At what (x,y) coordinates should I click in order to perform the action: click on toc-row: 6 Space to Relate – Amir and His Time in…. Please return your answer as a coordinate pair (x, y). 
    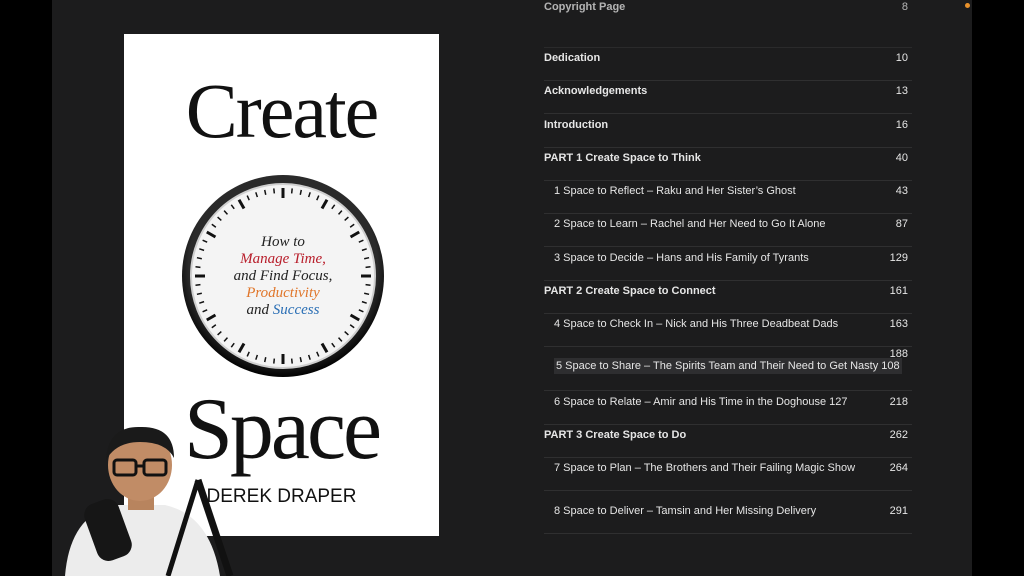
    Looking at the image, I should click on (728, 408).